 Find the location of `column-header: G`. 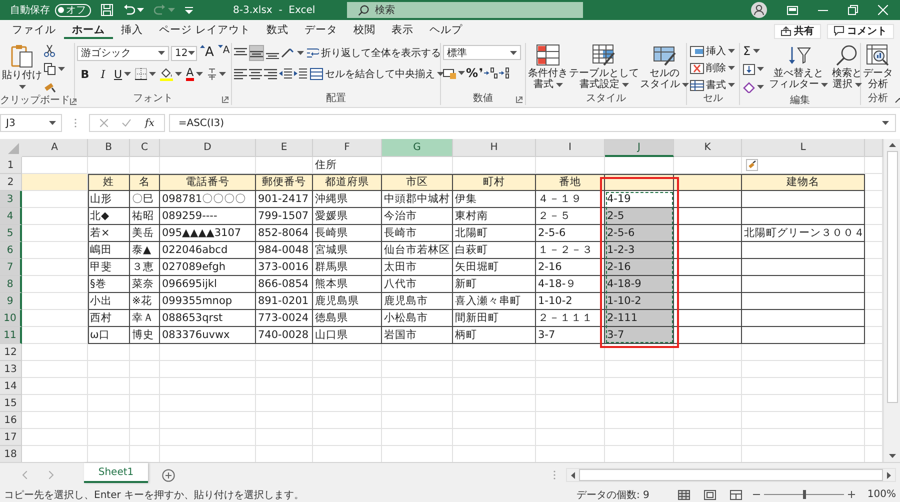

column-header: G is located at coordinates (417, 148).